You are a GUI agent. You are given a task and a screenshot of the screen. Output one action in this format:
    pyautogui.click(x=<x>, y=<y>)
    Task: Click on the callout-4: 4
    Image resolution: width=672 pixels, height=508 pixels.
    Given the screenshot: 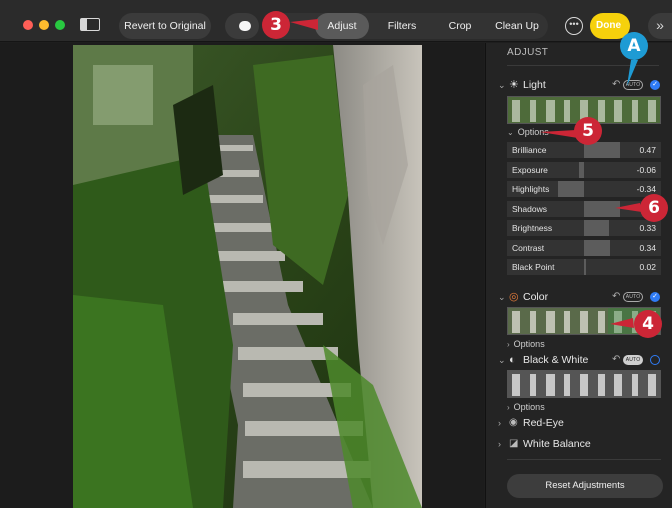 What is the action you would take?
    pyautogui.click(x=648, y=324)
    